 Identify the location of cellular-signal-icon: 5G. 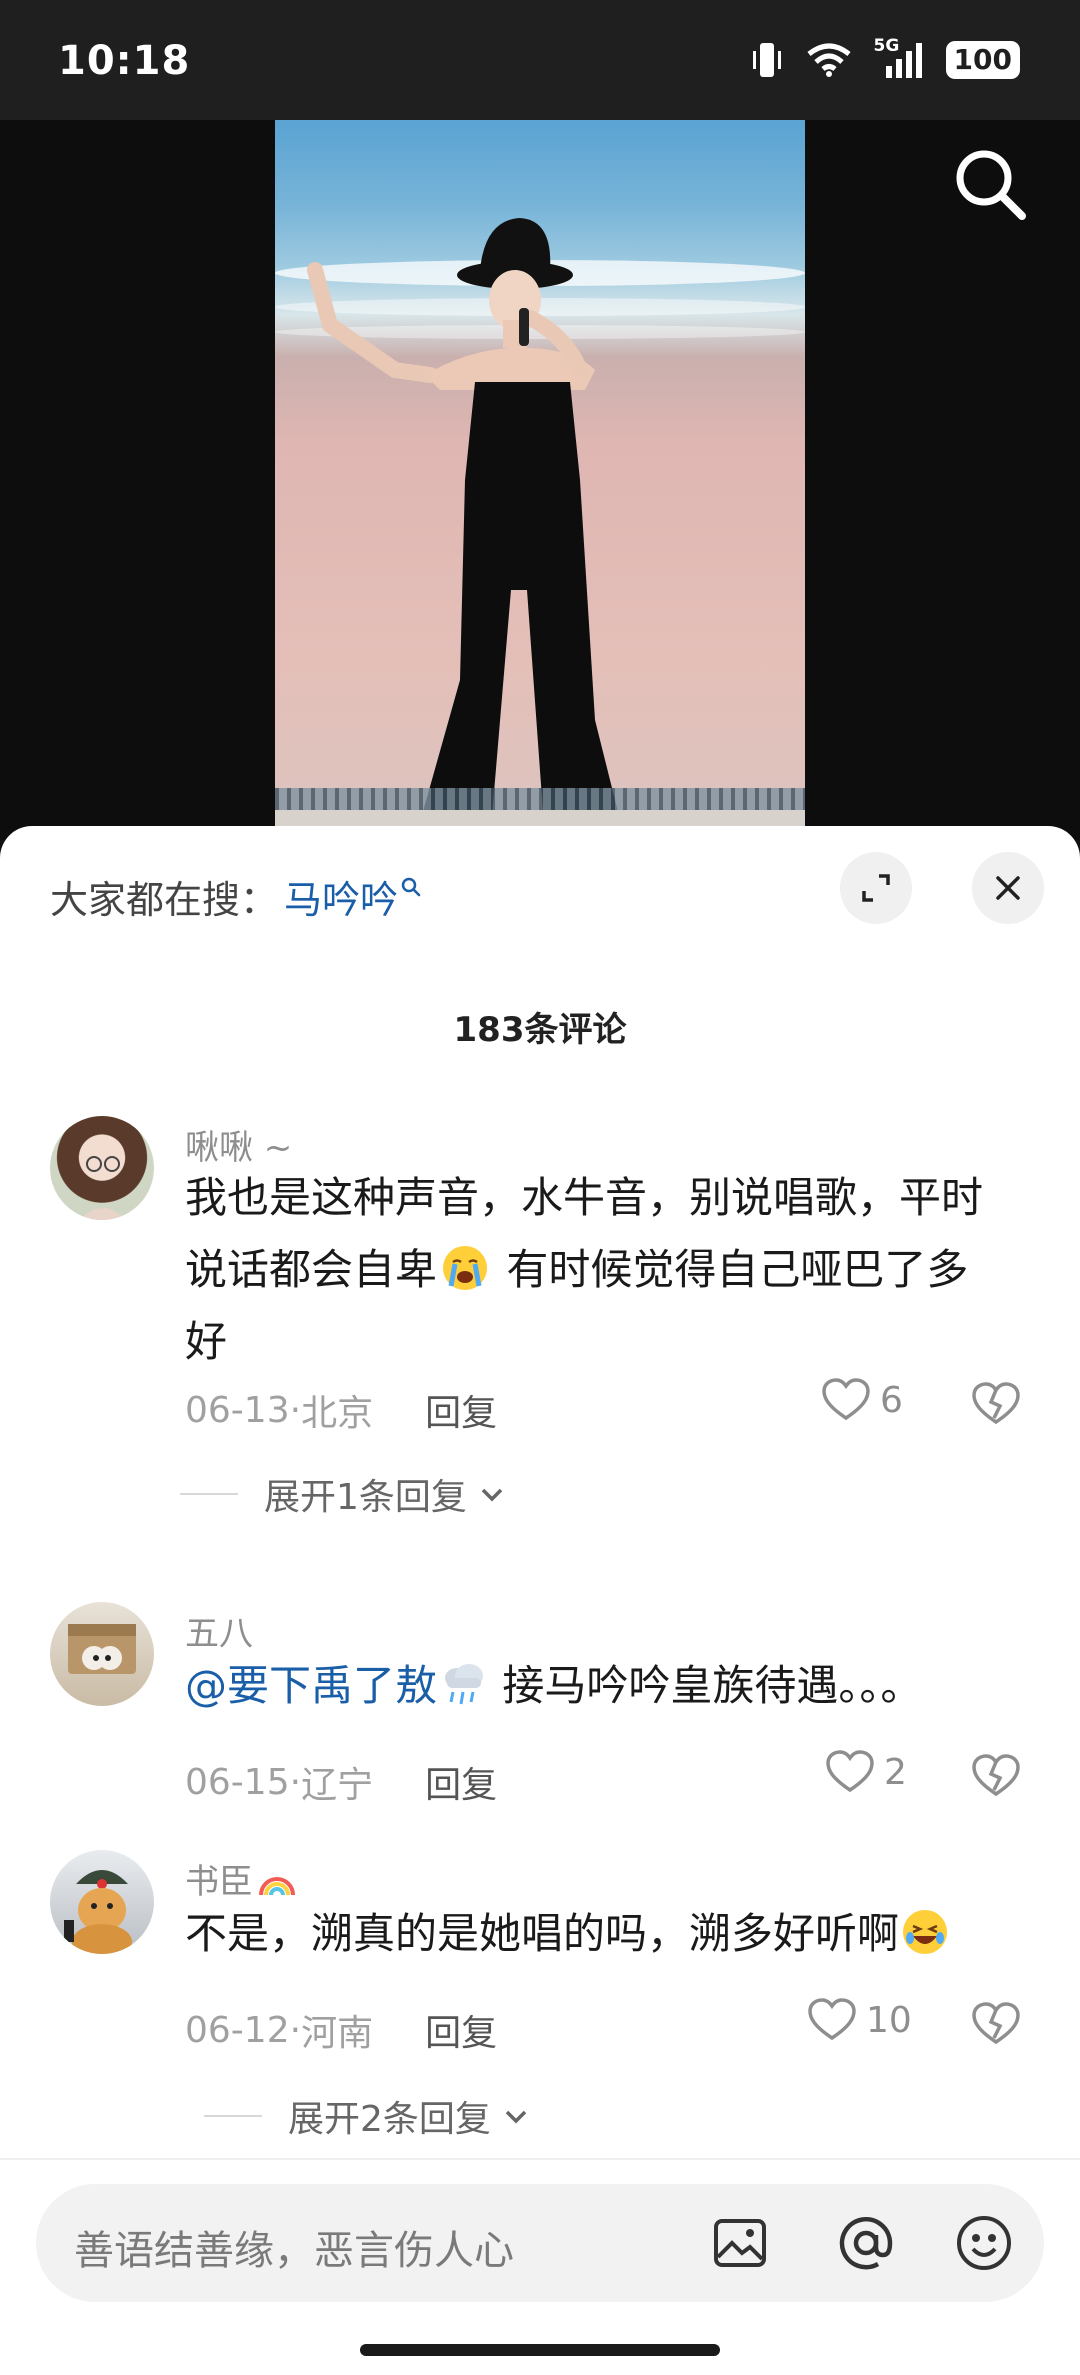
(899, 58).